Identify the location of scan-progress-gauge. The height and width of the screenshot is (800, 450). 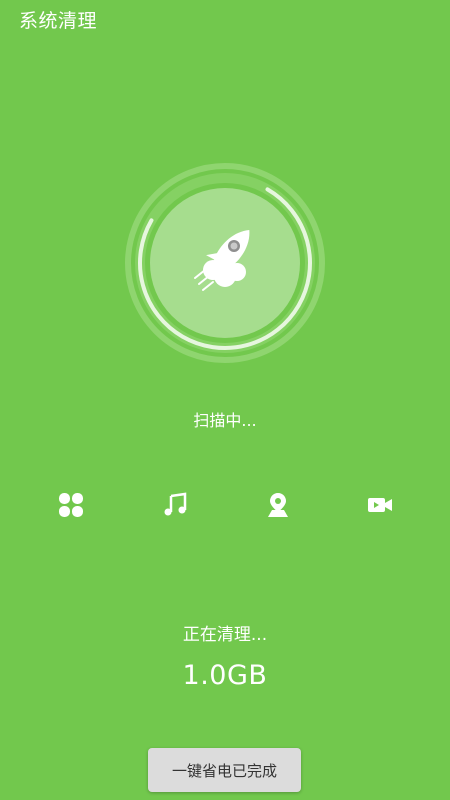
(225, 263).